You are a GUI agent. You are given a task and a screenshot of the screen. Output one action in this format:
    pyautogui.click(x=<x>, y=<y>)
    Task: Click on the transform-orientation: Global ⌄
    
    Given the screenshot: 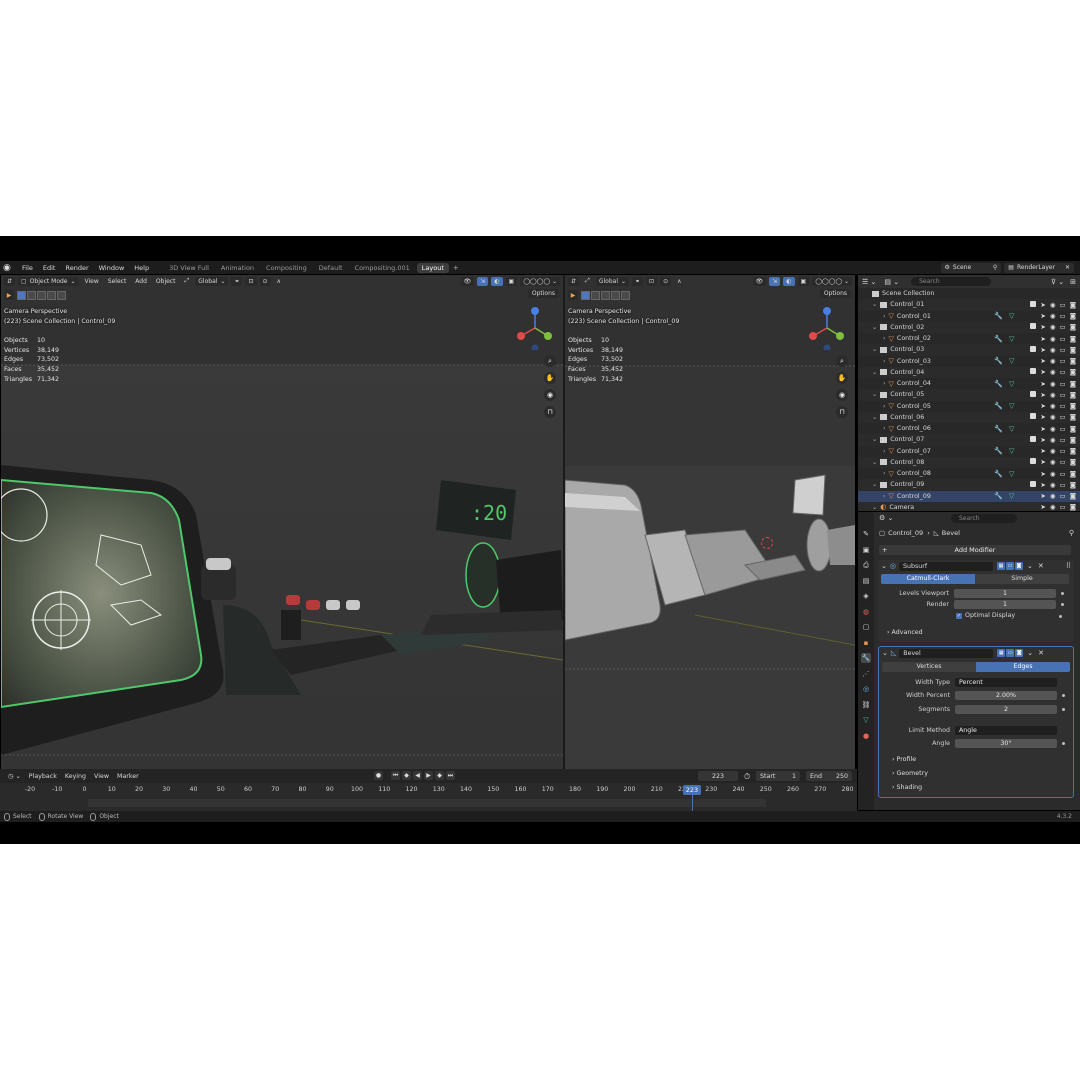 What is the action you would take?
    pyautogui.click(x=612, y=281)
    